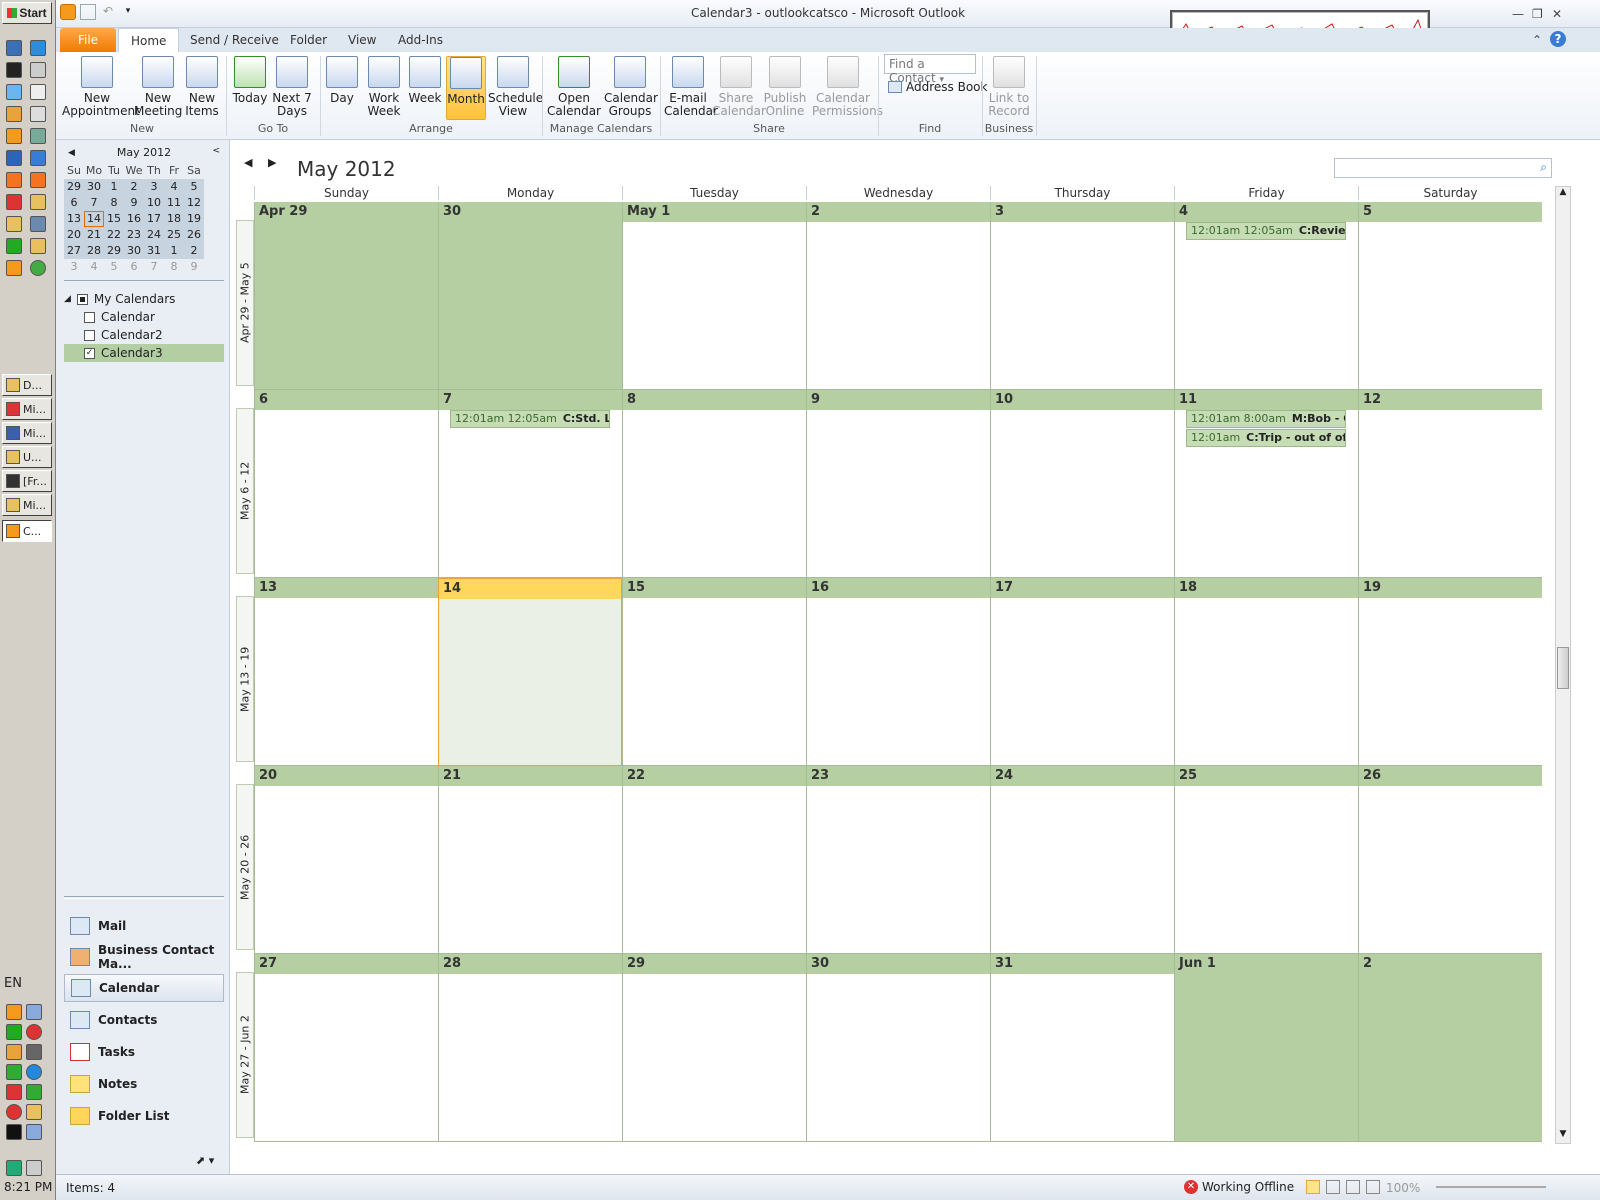 This screenshot has height=1200, width=1600. I want to click on mini-calendar-day: 16, so click(134, 219).